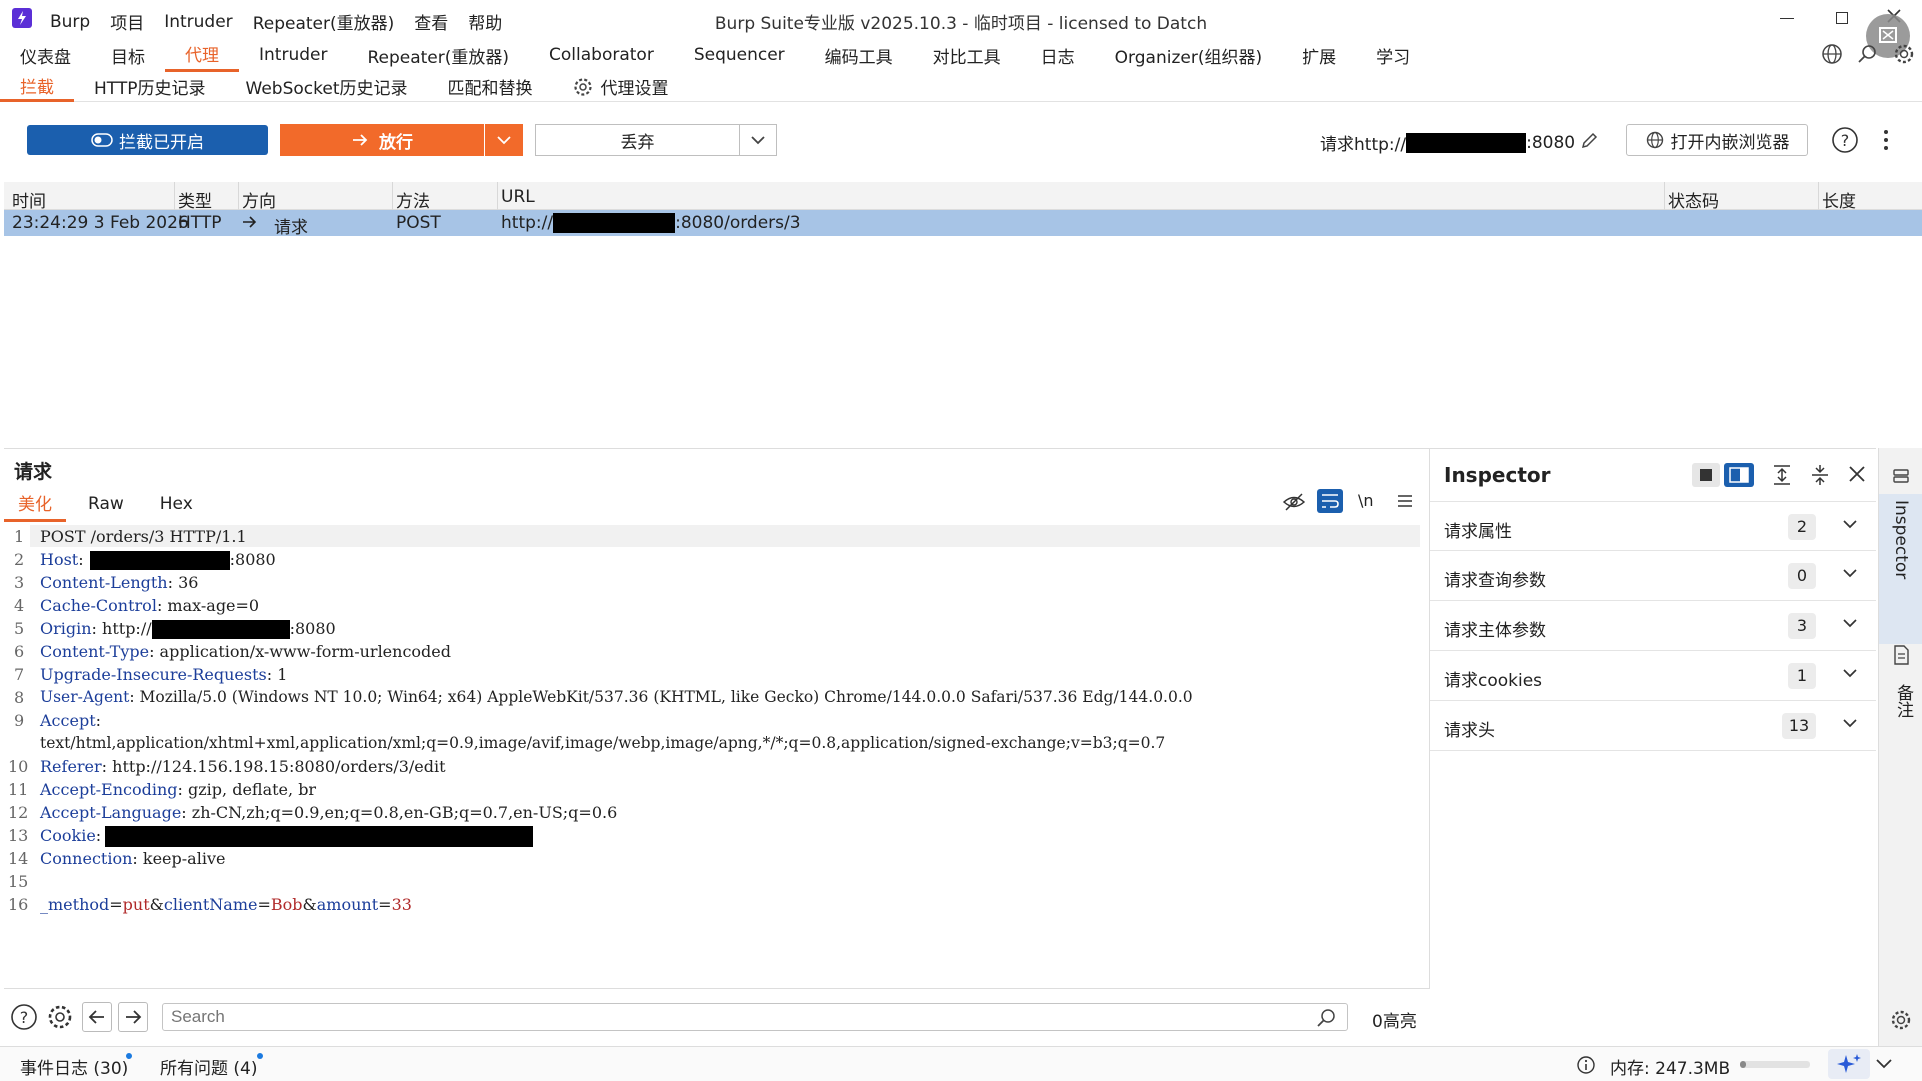 Image resolution: width=1922 pixels, height=1081 pixels. What do you see at coordinates (250, 222) in the screenshot?
I see `arrow-right-icon` at bounding box center [250, 222].